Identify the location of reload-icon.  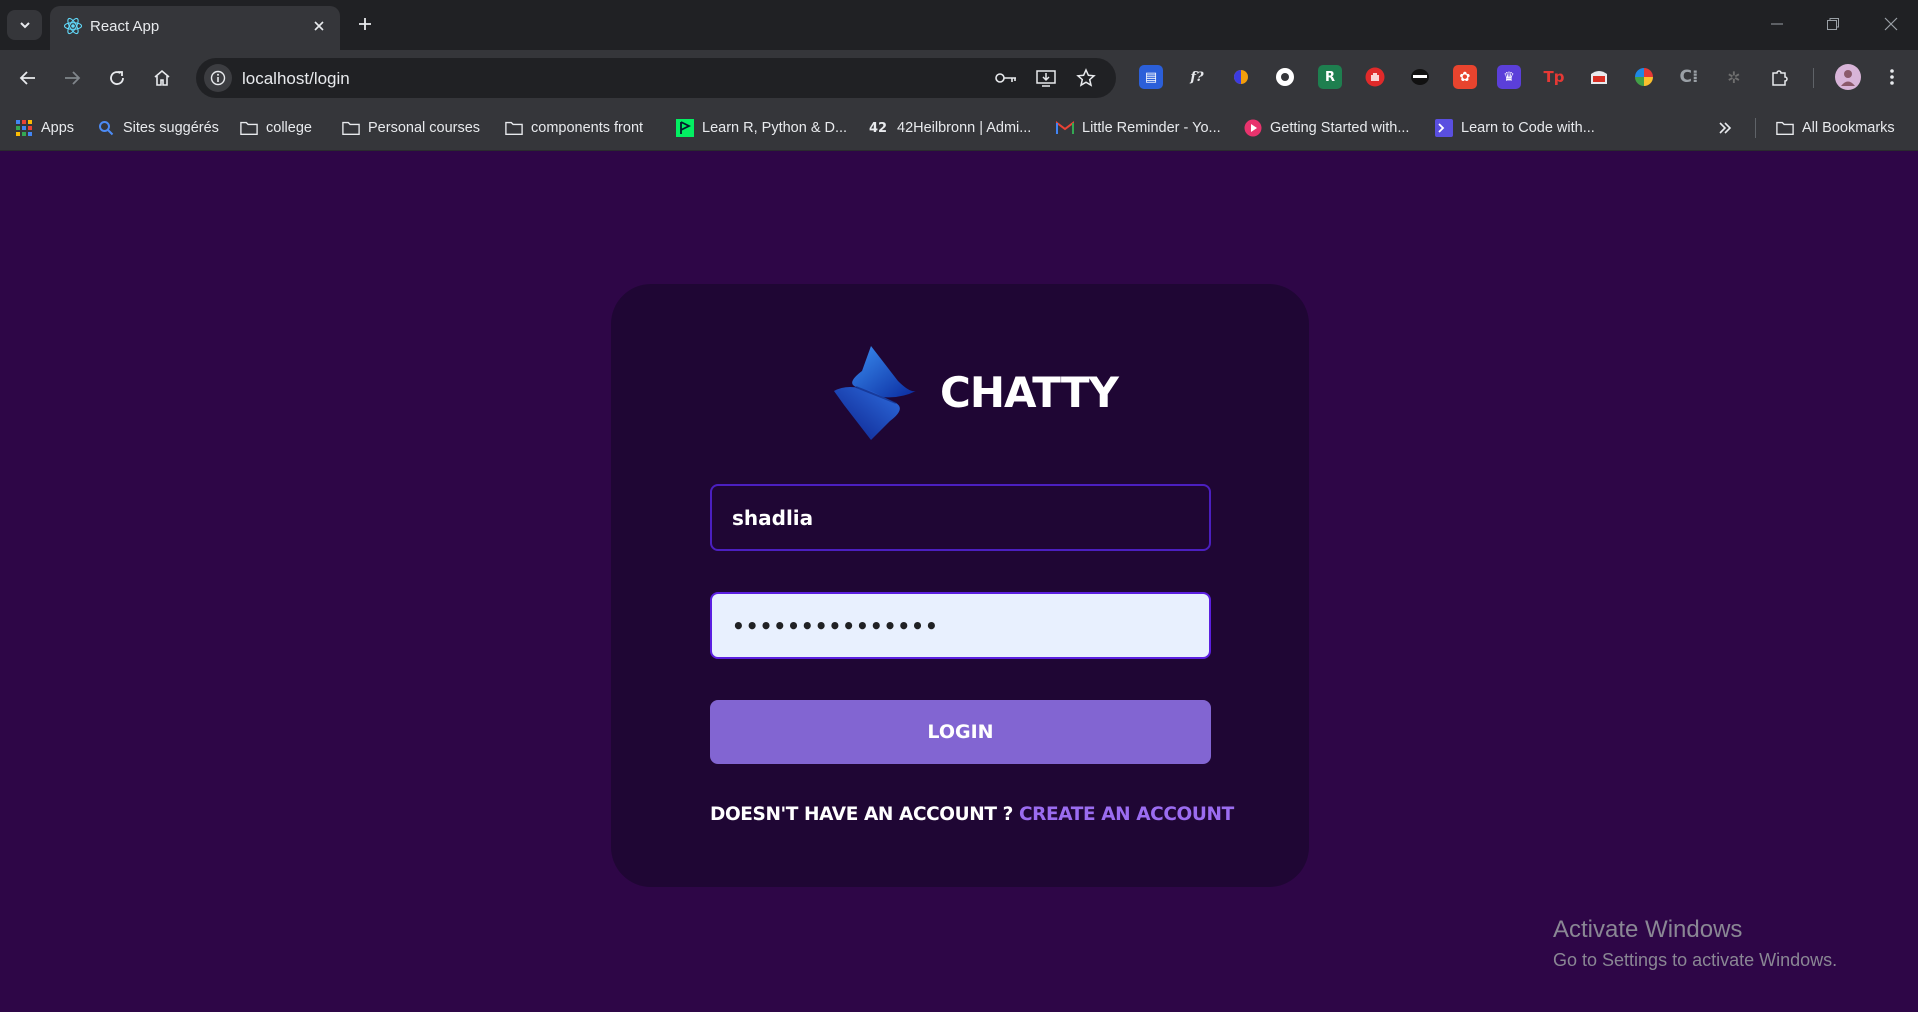
(117, 78).